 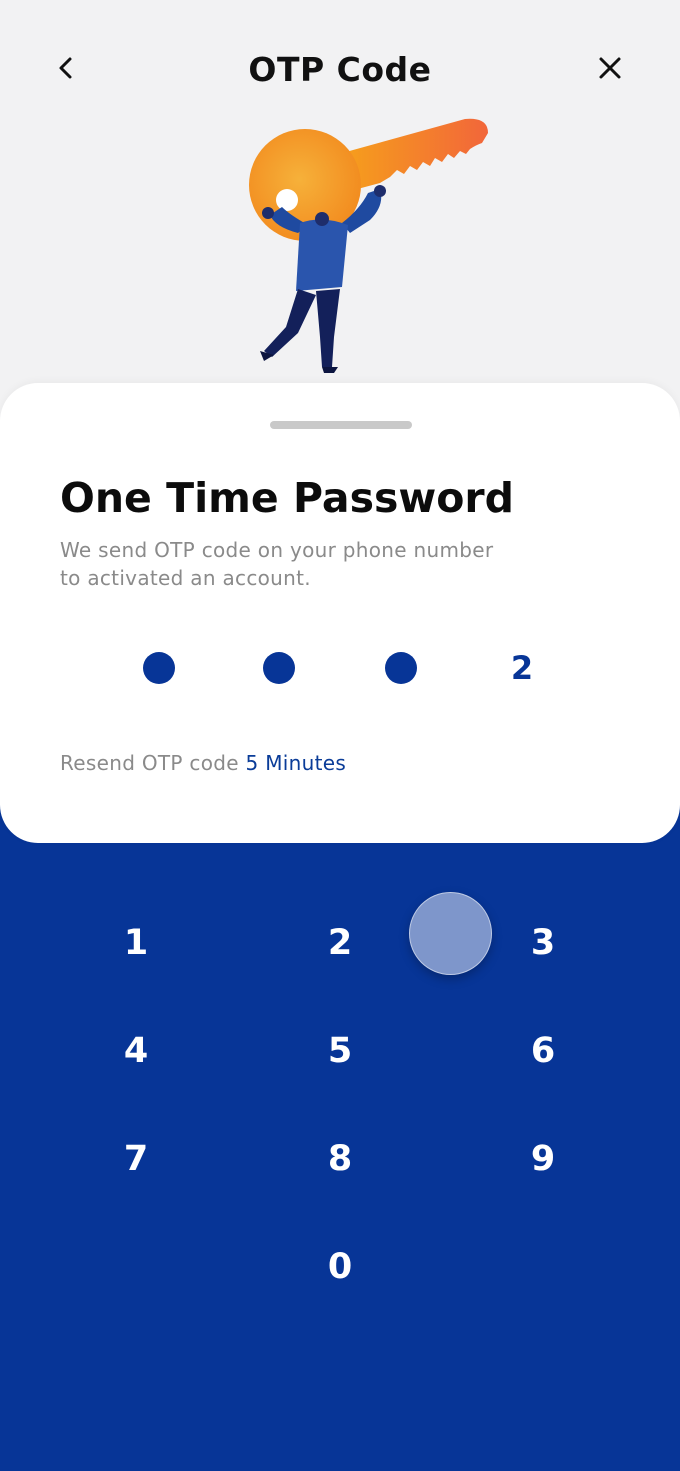 I want to click on otp-entered-digit: 2, so click(x=522, y=668).